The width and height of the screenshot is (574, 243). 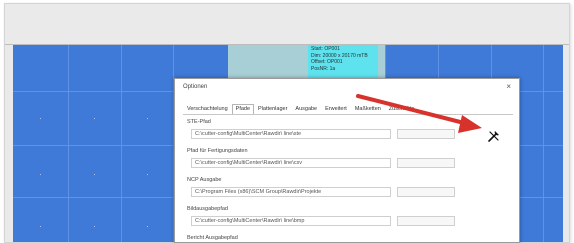 I want to click on ncp-browse-button, so click(x=426, y=192).